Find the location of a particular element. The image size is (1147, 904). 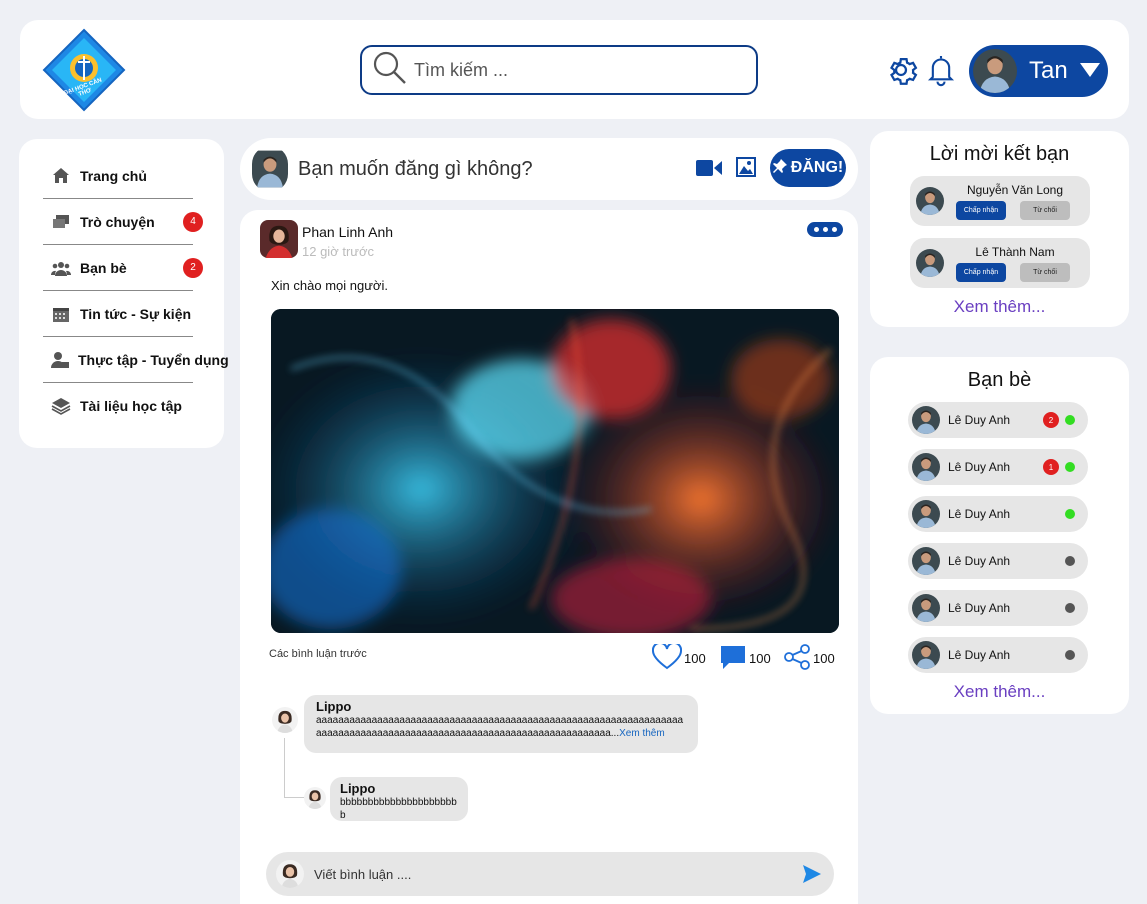

friend-request-item: Nguyễn Văn Long Chấp nhận Từ chối is located at coordinates (1000, 201).